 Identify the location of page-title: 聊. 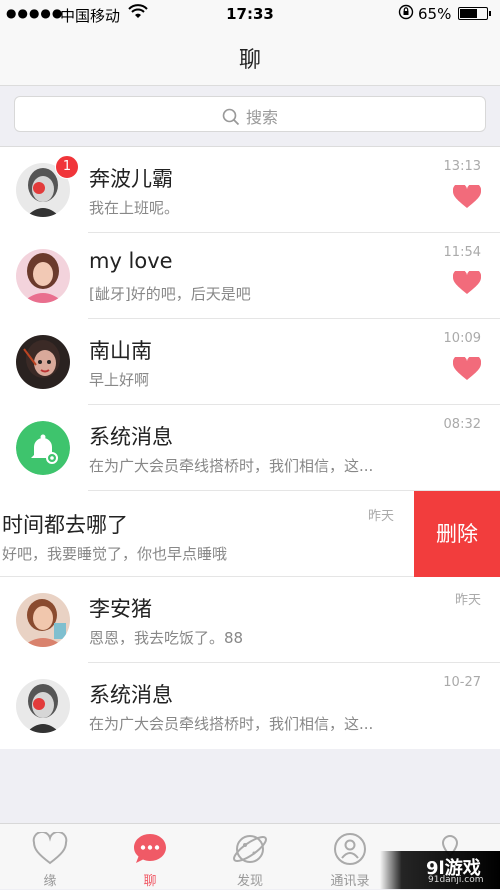
(249, 60).